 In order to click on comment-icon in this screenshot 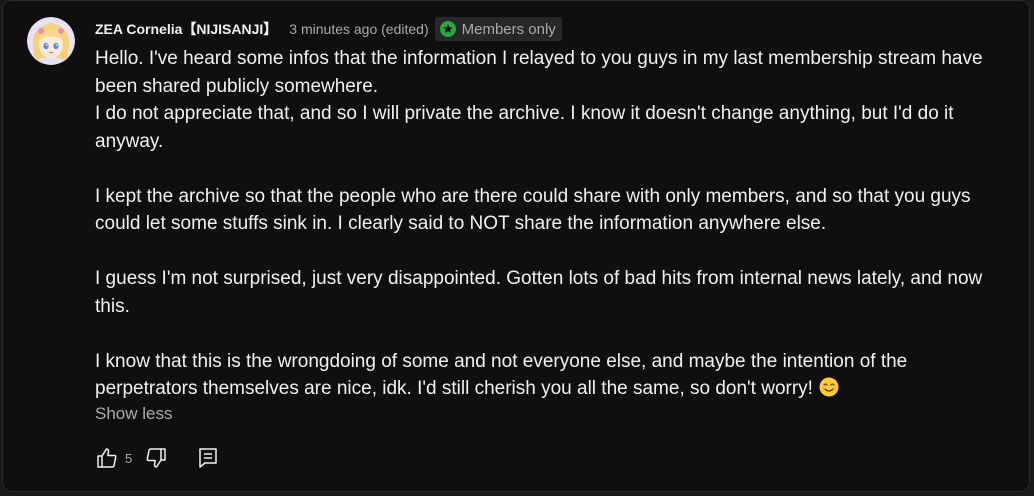, I will do `click(208, 458)`.